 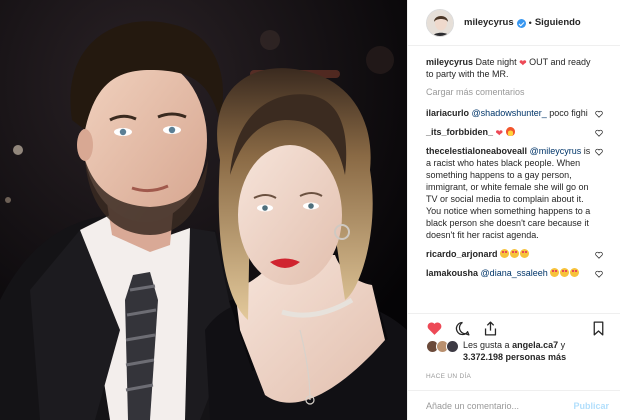 What do you see at coordinates (509, 113) in the screenshot?
I see `comment-mention: @shadowshunter_` at bounding box center [509, 113].